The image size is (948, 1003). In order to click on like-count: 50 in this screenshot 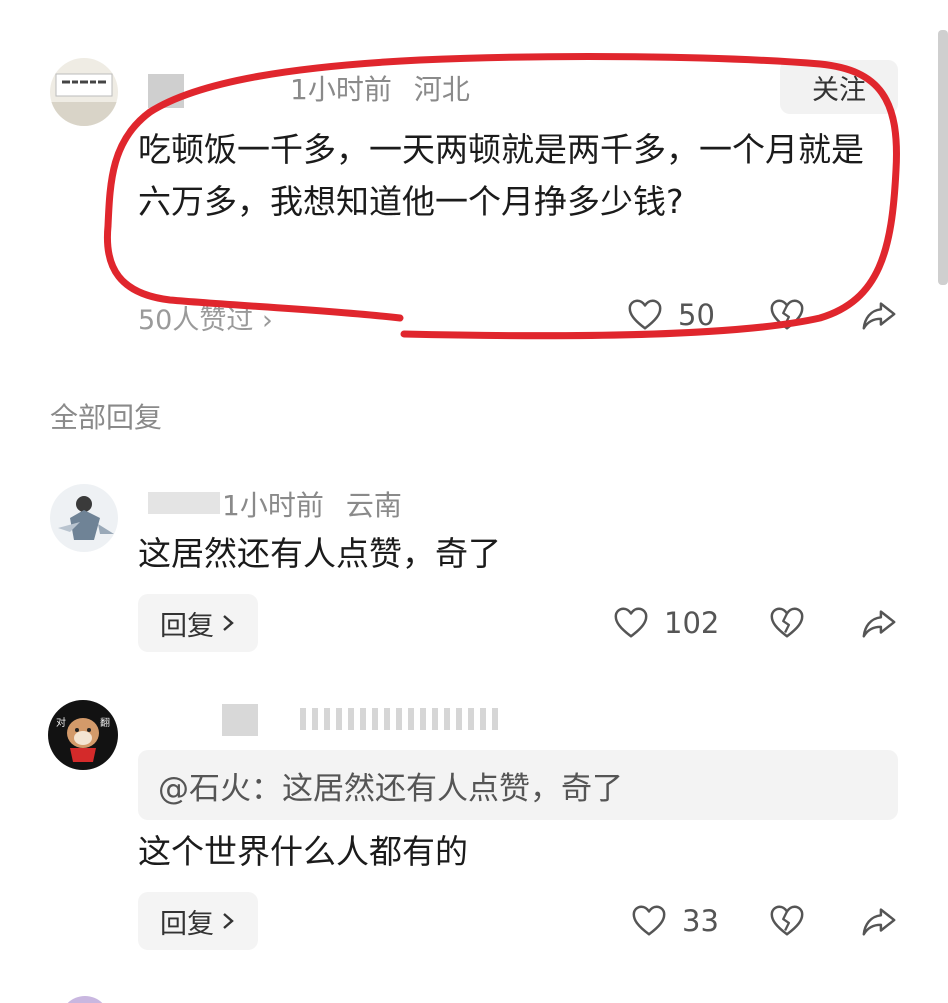, I will do `click(696, 315)`.